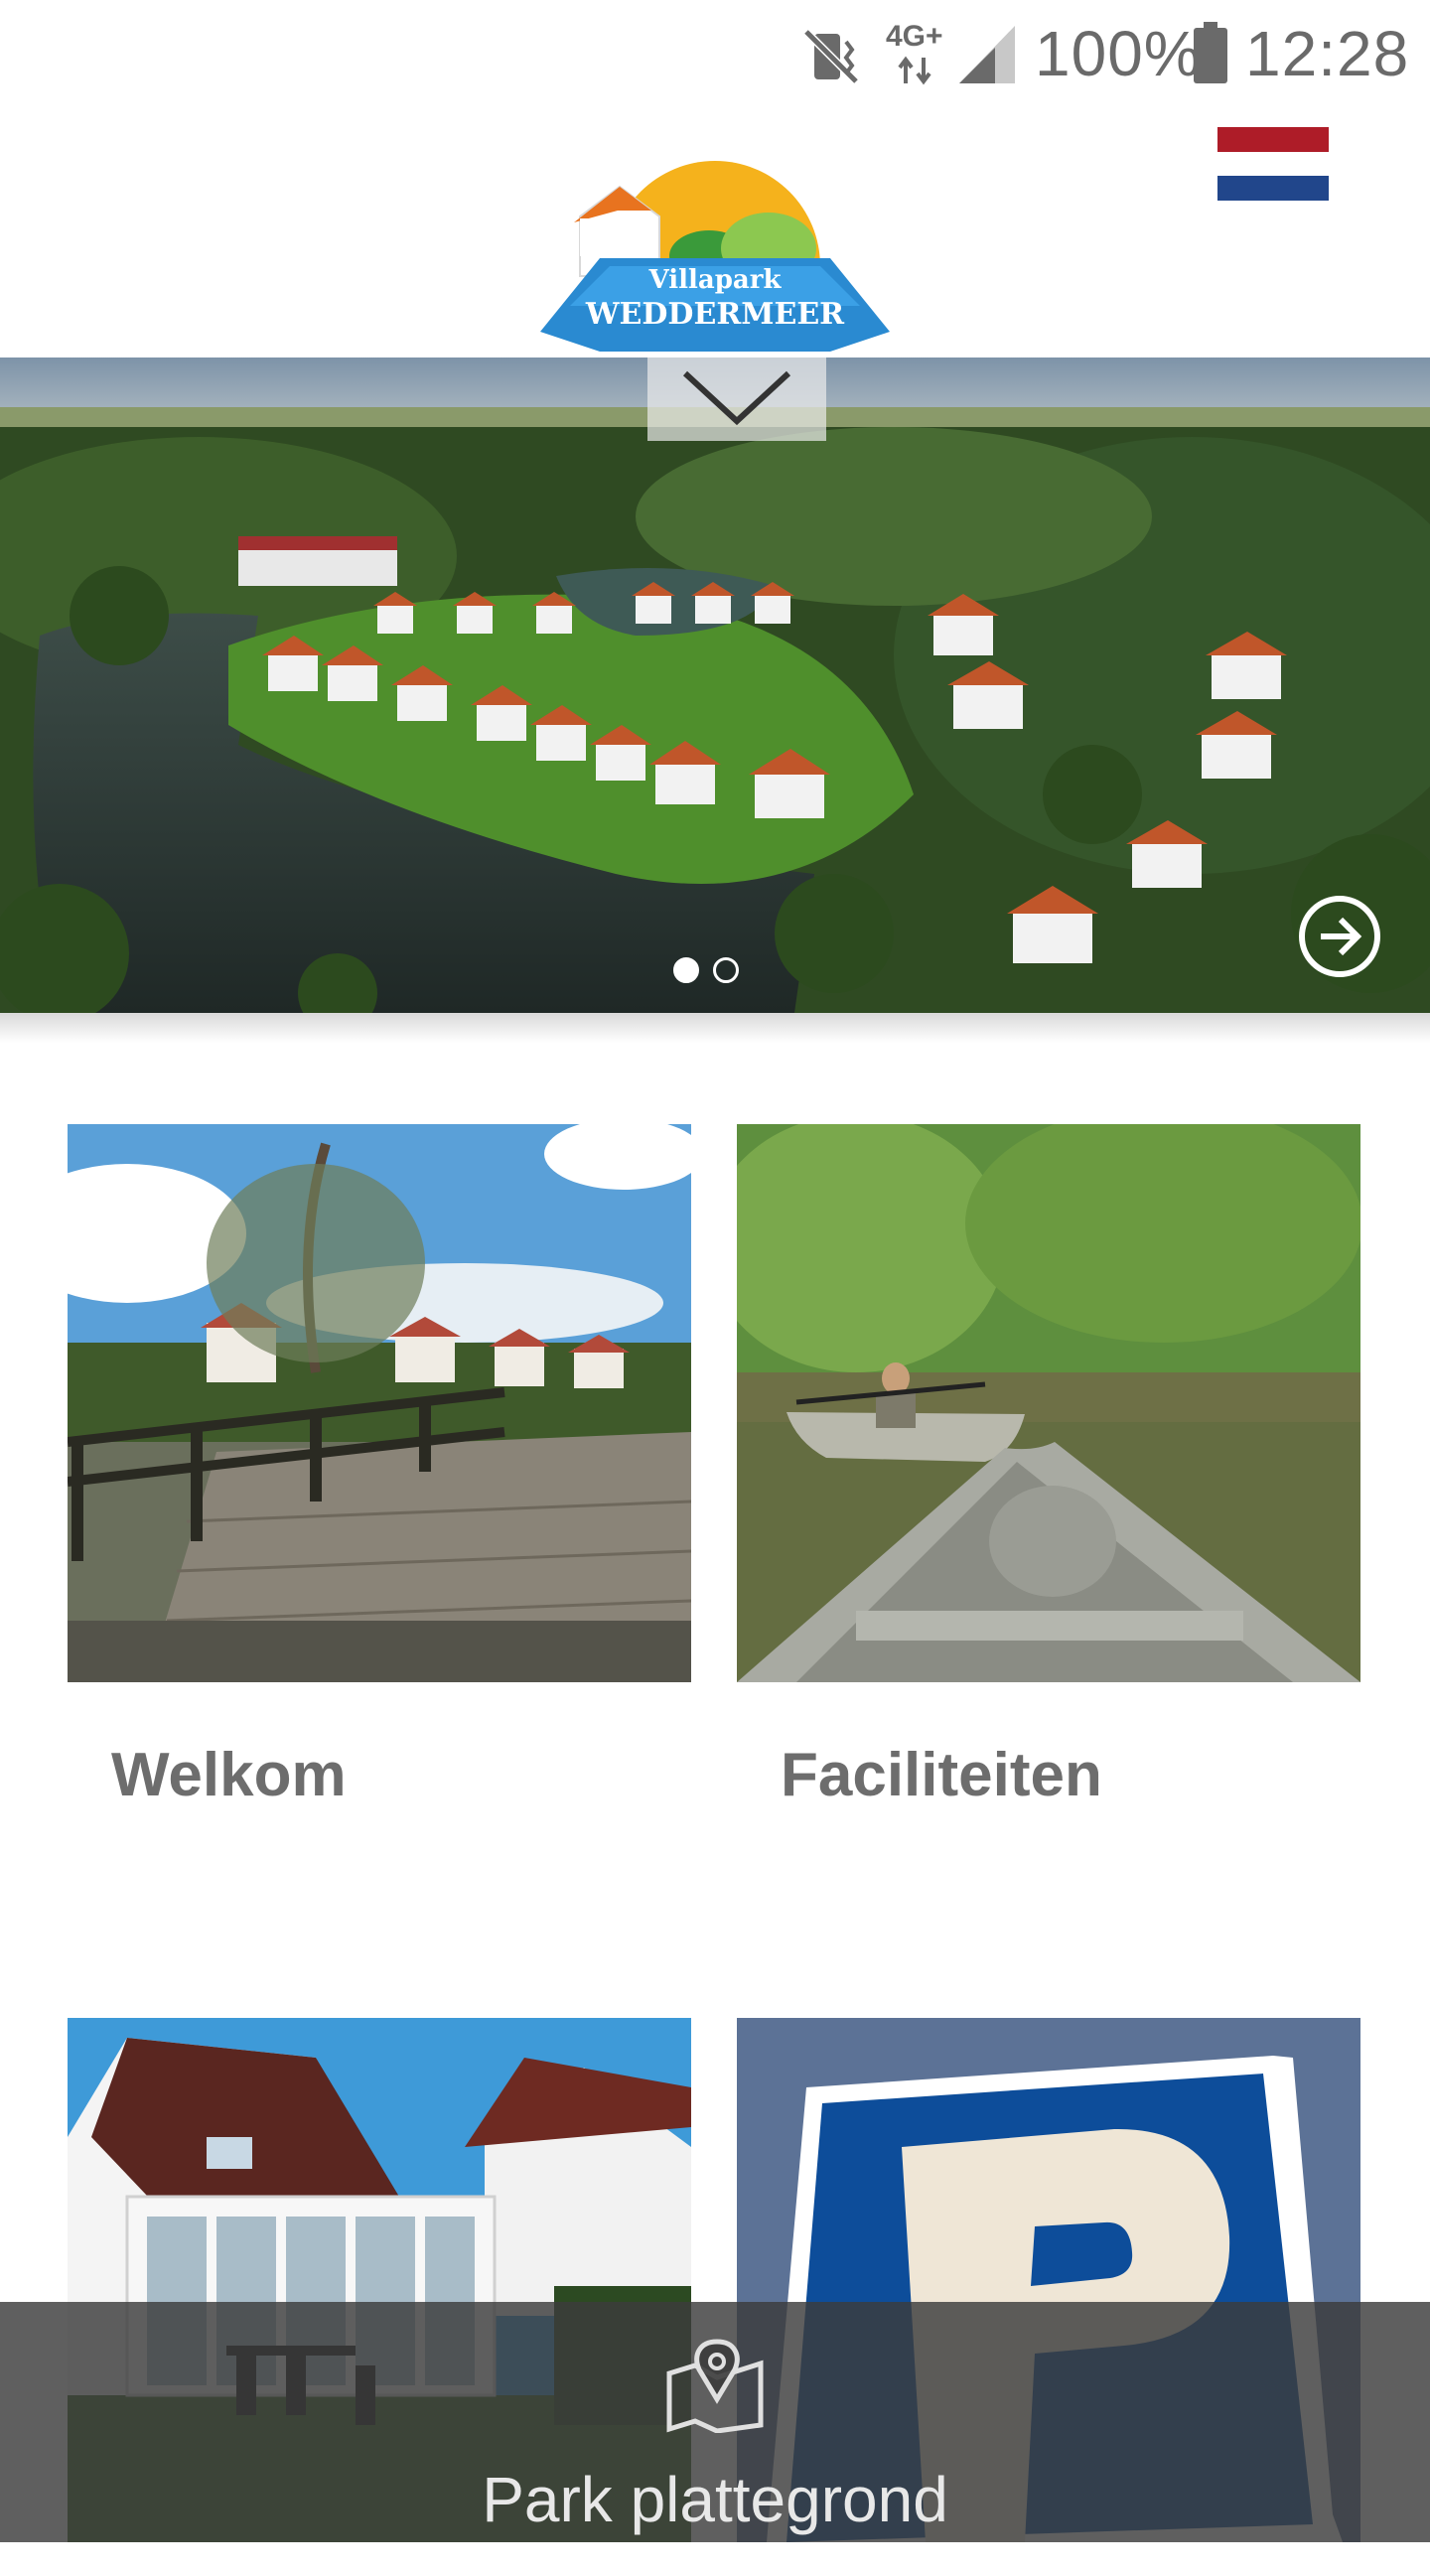  Describe the element at coordinates (715, 280) in the screenshot. I see `logo-text-top: Villapark` at that location.